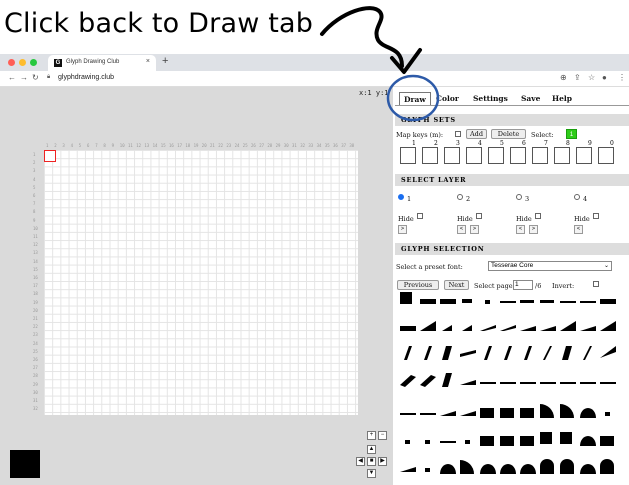  What do you see at coordinates (413, 98) in the screenshot?
I see `annotation-circle` at bounding box center [413, 98].